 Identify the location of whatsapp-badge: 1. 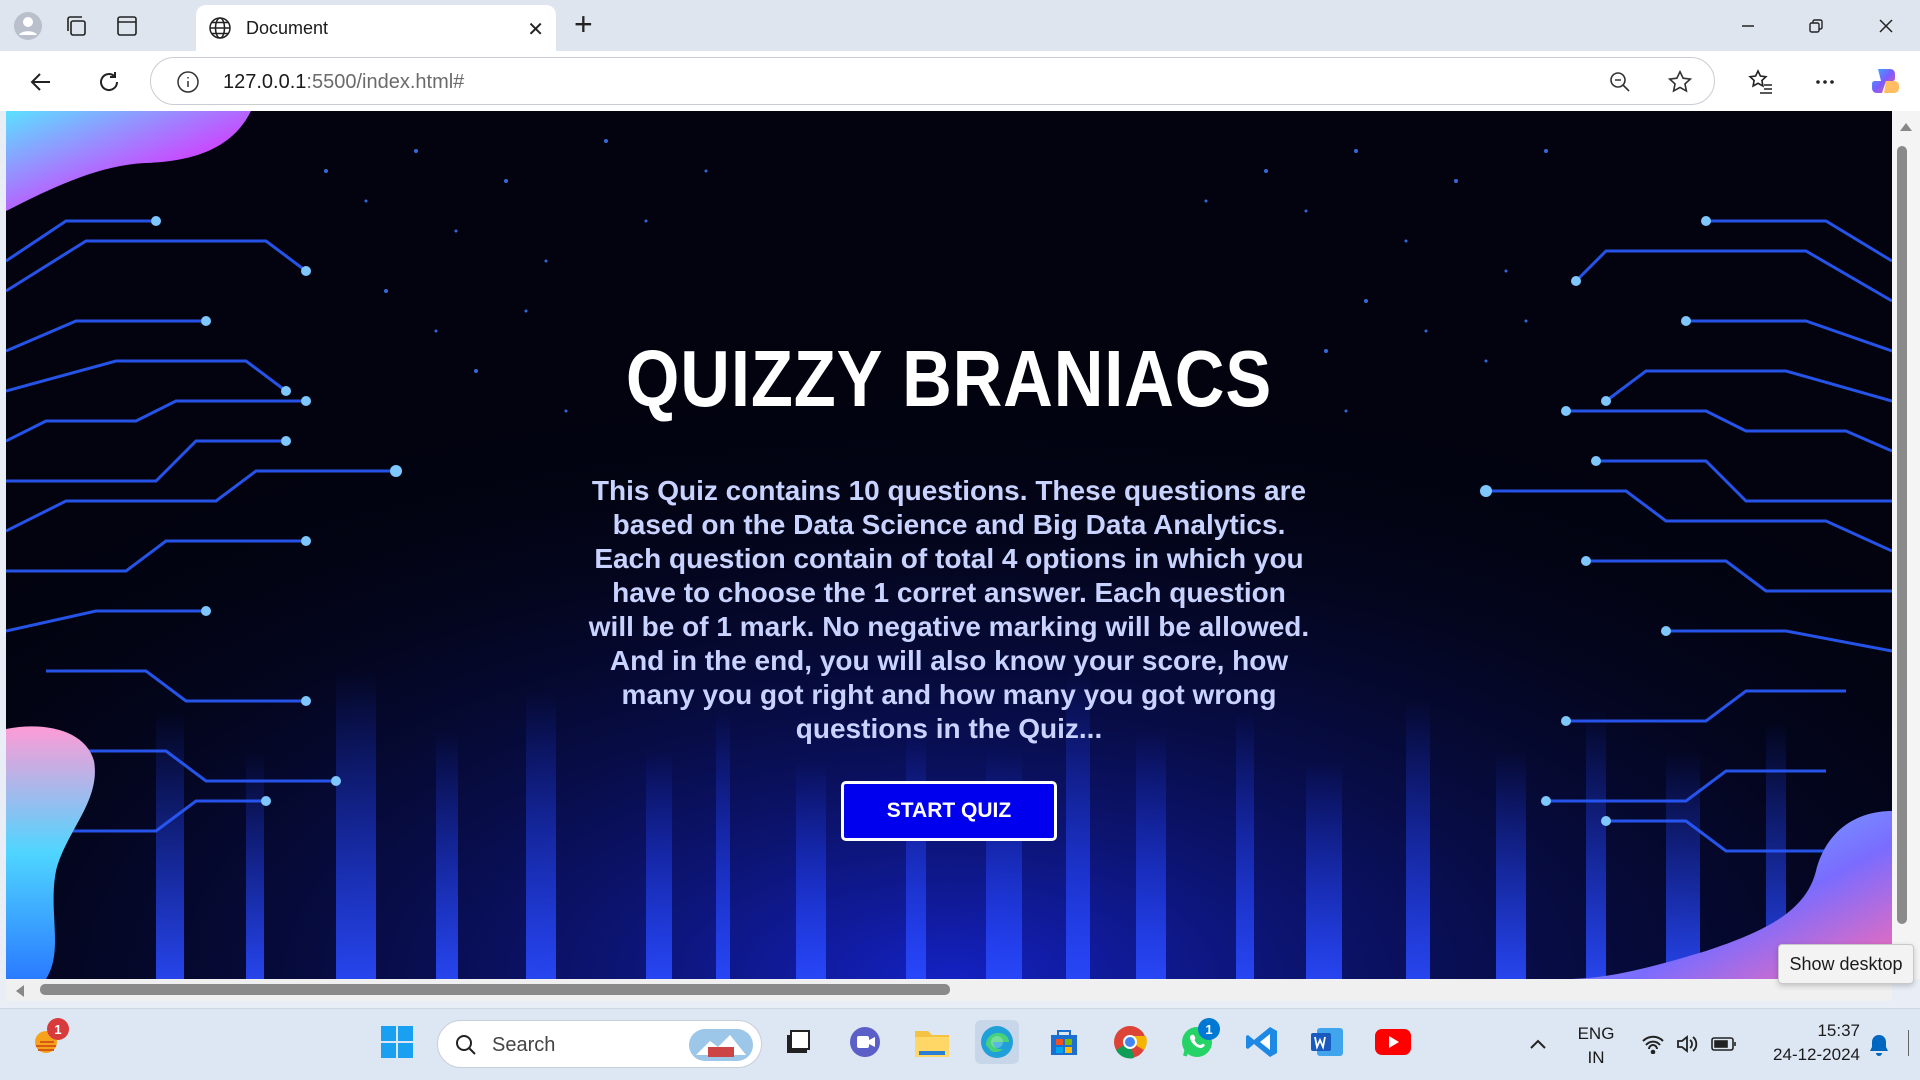
(1209, 1029).